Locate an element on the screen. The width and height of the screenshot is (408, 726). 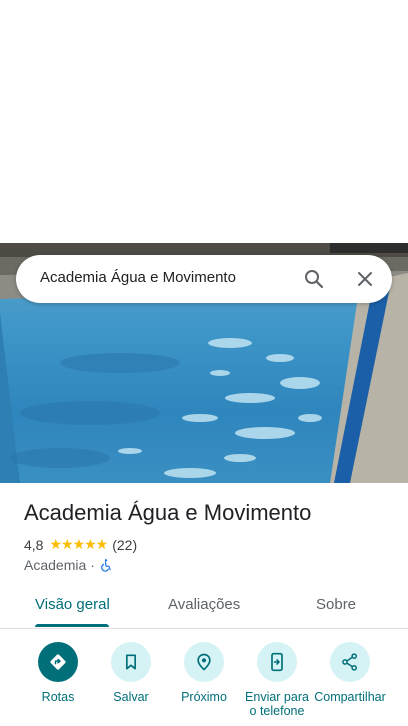
tab-bar: Visão geral Avaliações Sobre is located at coordinates (204, 606).